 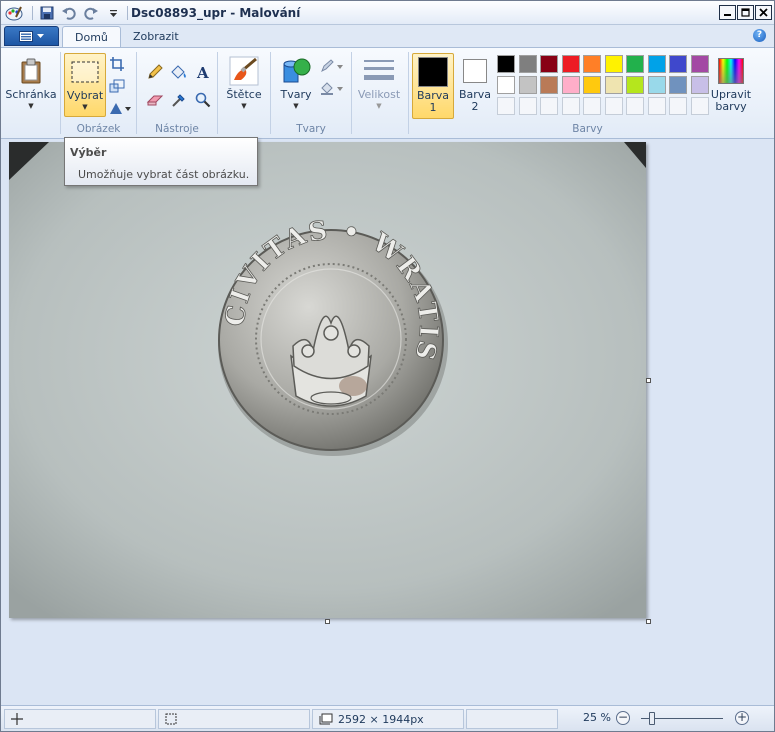 I want to click on color1-button: Barva 1, so click(x=433, y=86).